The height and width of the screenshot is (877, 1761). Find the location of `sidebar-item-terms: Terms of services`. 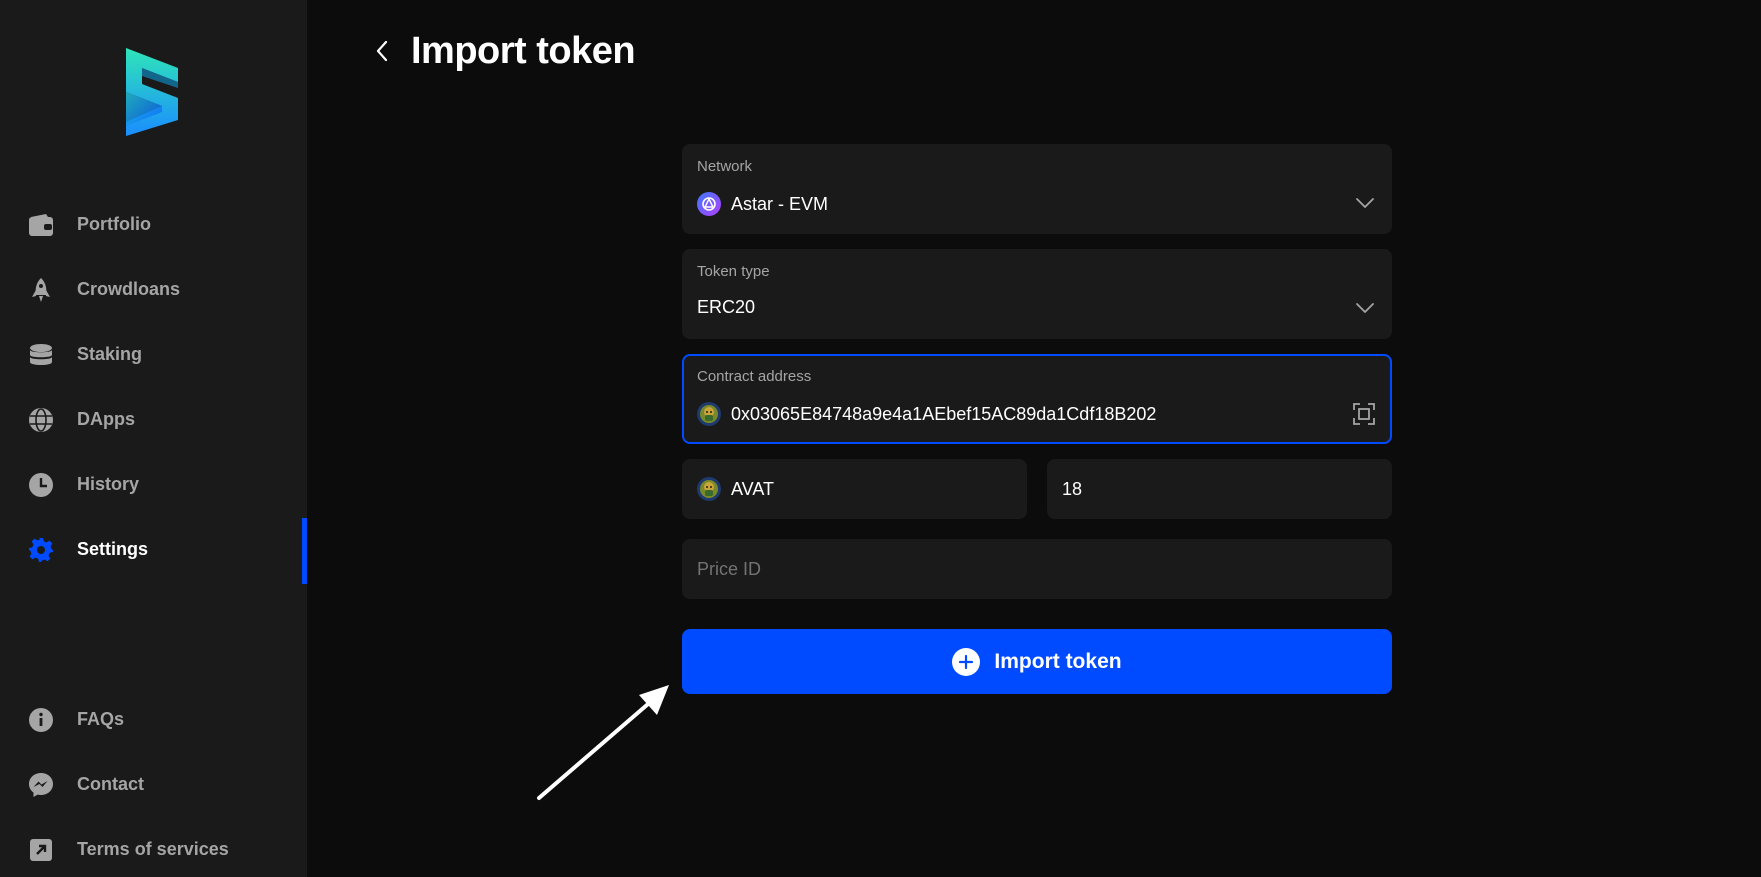

sidebar-item-terms: Terms of services is located at coordinates (153, 849).